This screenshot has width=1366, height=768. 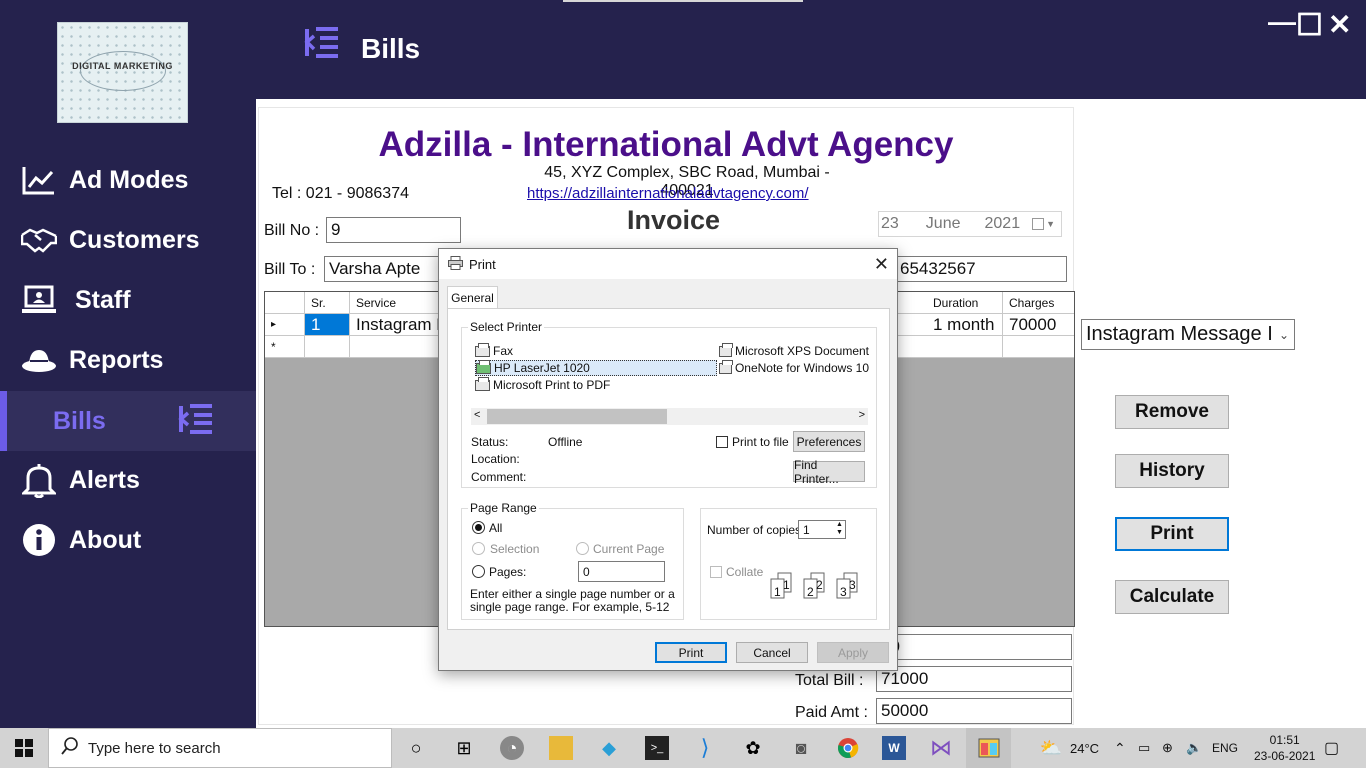 What do you see at coordinates (674, 220) in the screenshot?
I see `invoice-title: Invoice` at bounding box center [674, 220].